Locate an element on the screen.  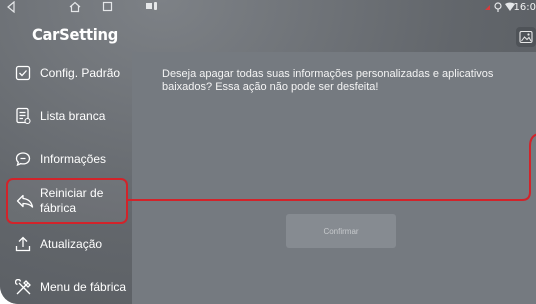
home-icon is located at coordinates (75, 9).